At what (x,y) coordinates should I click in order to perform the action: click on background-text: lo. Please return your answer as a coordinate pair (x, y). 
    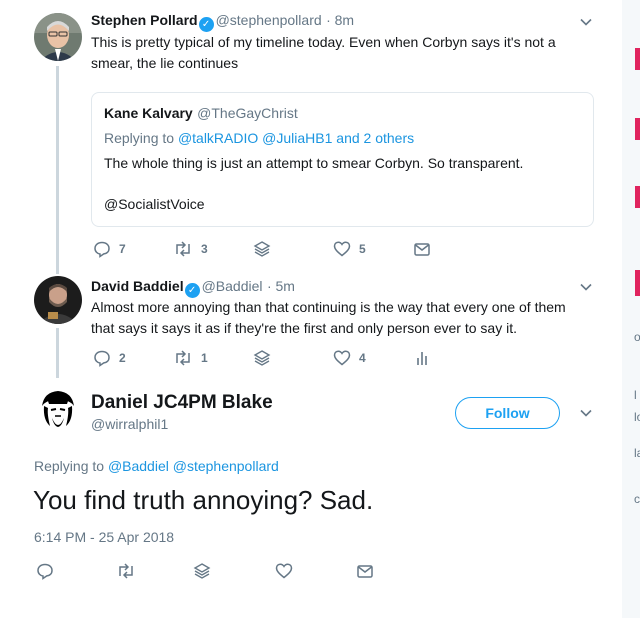
    Looking at the image, I should click on (637, 417).